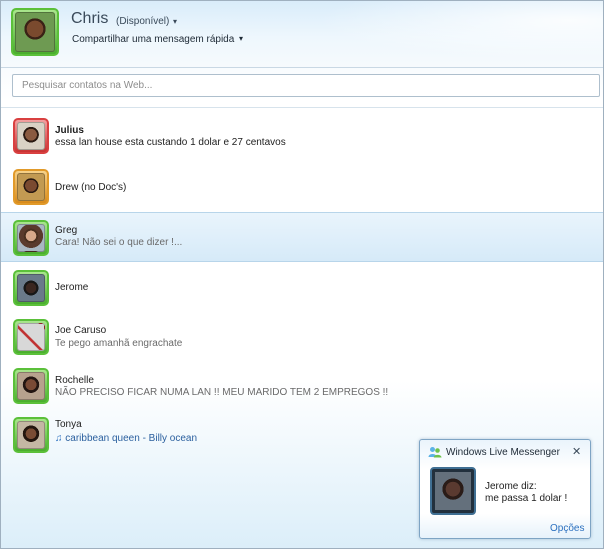  Describe the element at coordinates (69, 130) in the screenshot. I see `contact-name: Julius` at that location.